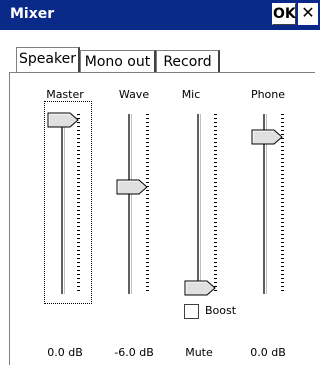 The width and height of the screenshot is (320, 365). Describe the element at coordinates (129, 204) in the screenshot. I see `wave-slider-track` at that location.